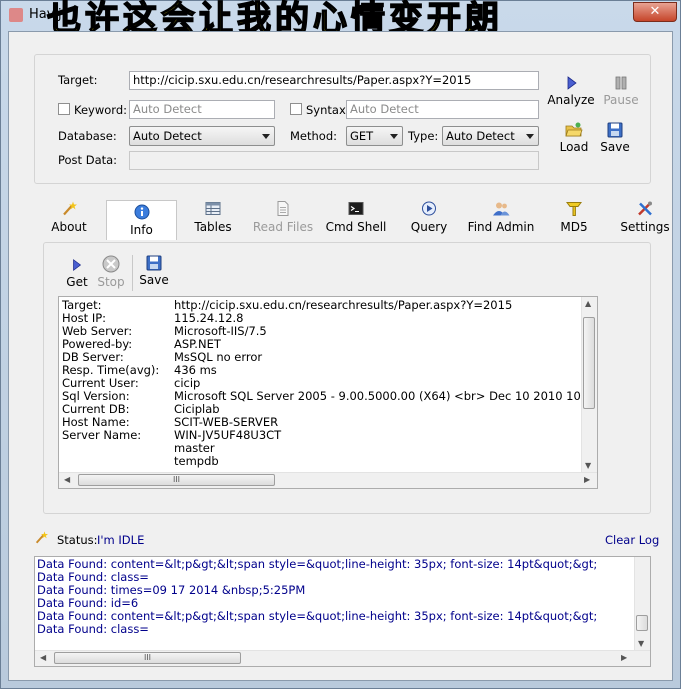 Image resolution: width=681 pixels, height=689 pixels. What do you see at coordinates (111, 264) in the screenshot?
I see `stop-icon` at bounding box center [111, 264].